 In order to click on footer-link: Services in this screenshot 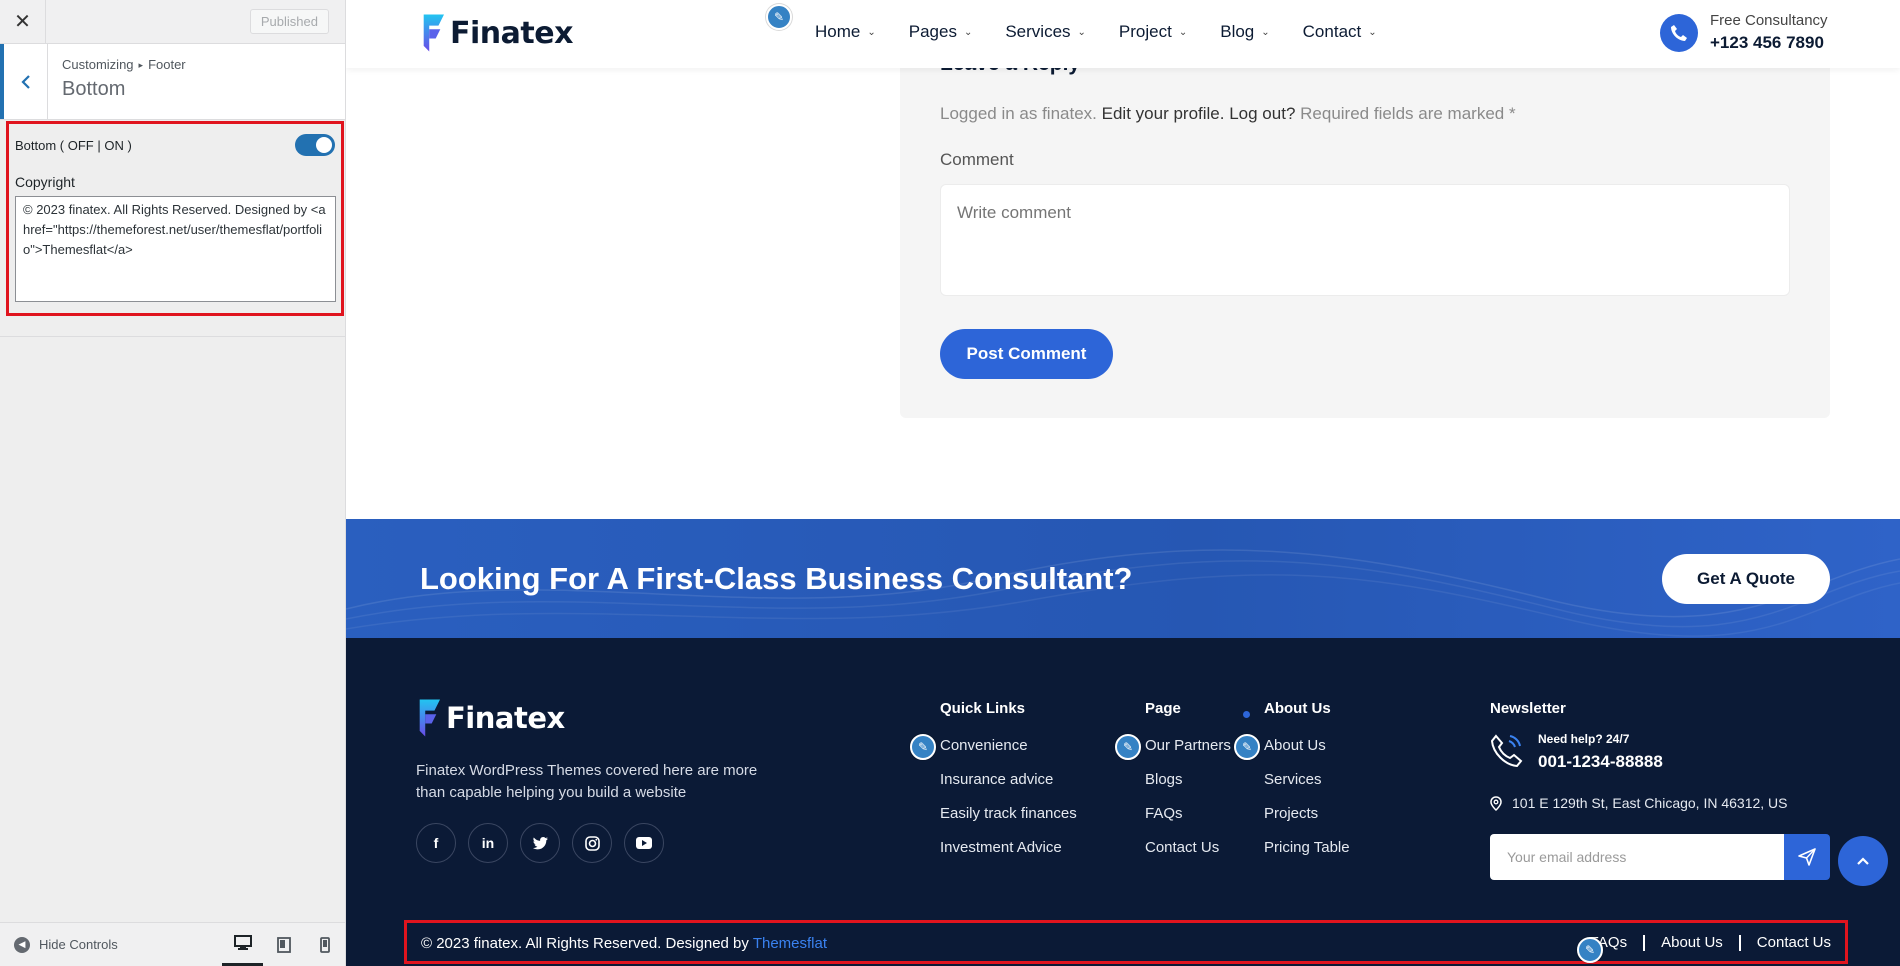, I will do `click(1307, 789)`.